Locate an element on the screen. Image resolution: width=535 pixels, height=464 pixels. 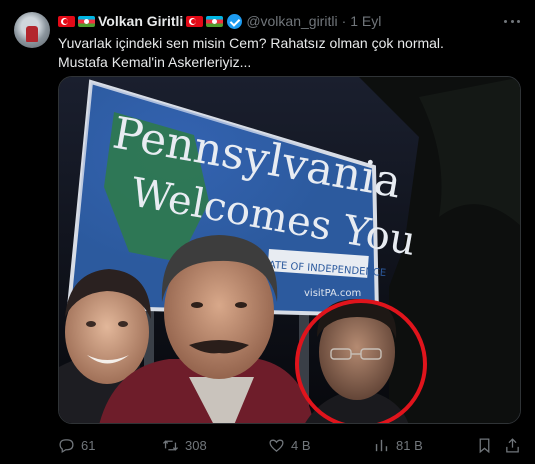
author-handle: @volkan_giritli is located at coordinates (291, 21).